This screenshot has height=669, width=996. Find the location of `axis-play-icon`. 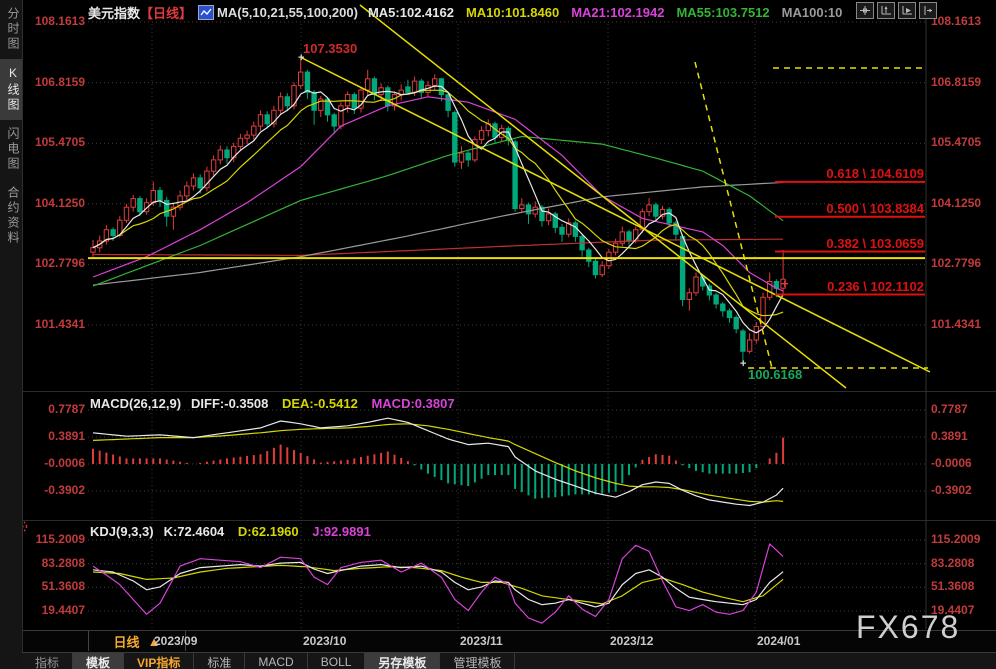

axis-play-icon is located at coordinates (907, 10).